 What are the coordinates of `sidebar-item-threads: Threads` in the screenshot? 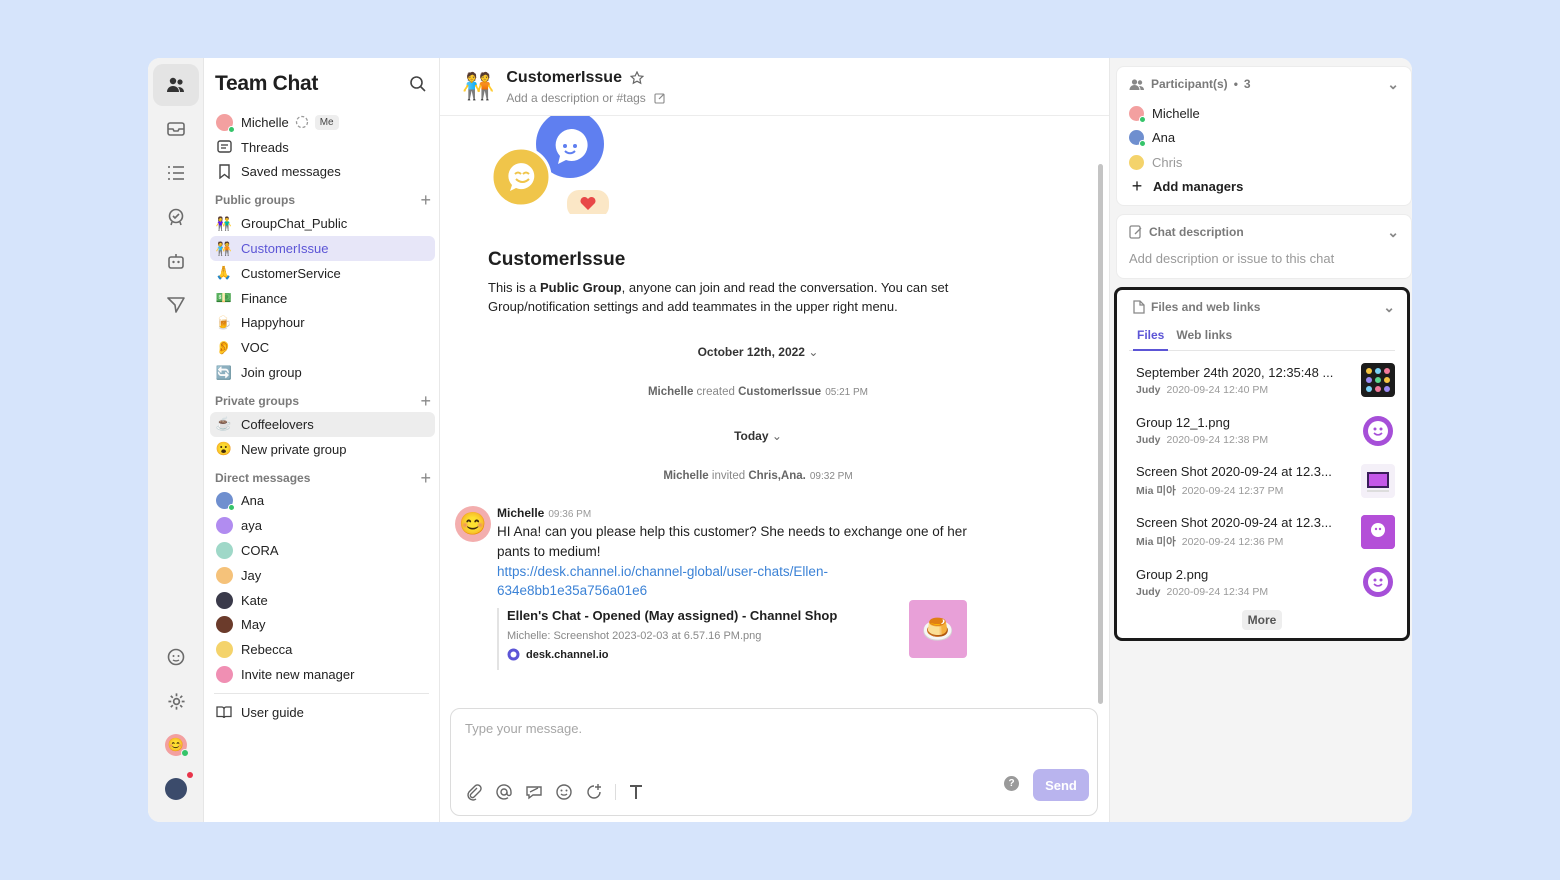 It's located at (322, 147).